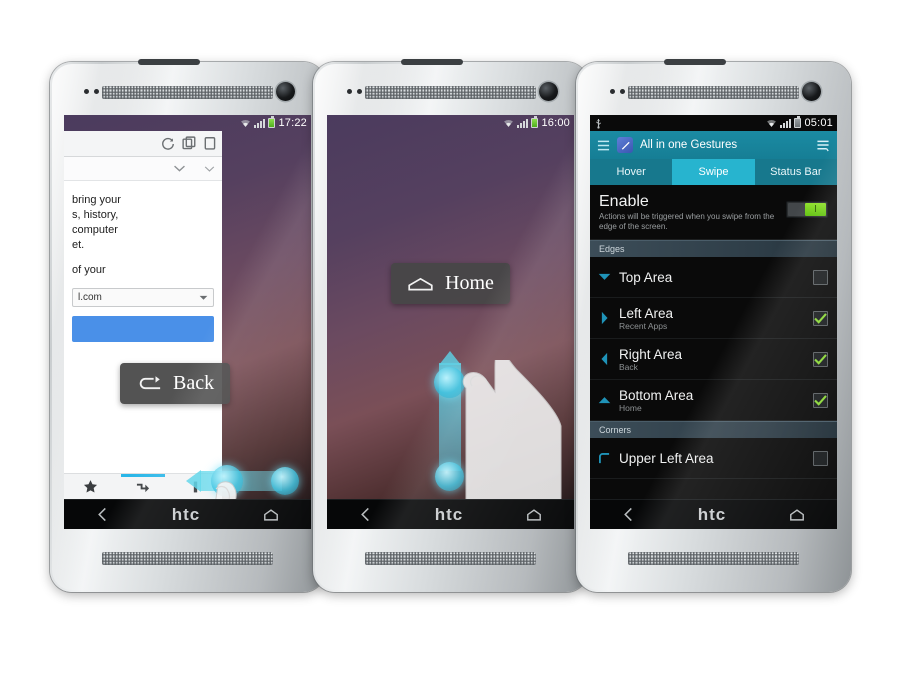  I want to click on list-item-subtitle: Home, so click(630, 407).